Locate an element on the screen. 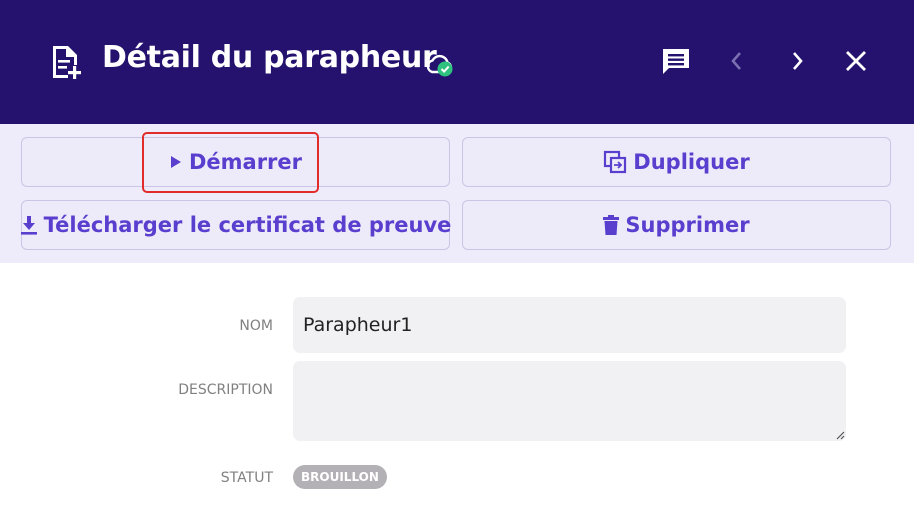 This screenshot has height=518, width=914. download-icon is located at coordinates (28, 225).